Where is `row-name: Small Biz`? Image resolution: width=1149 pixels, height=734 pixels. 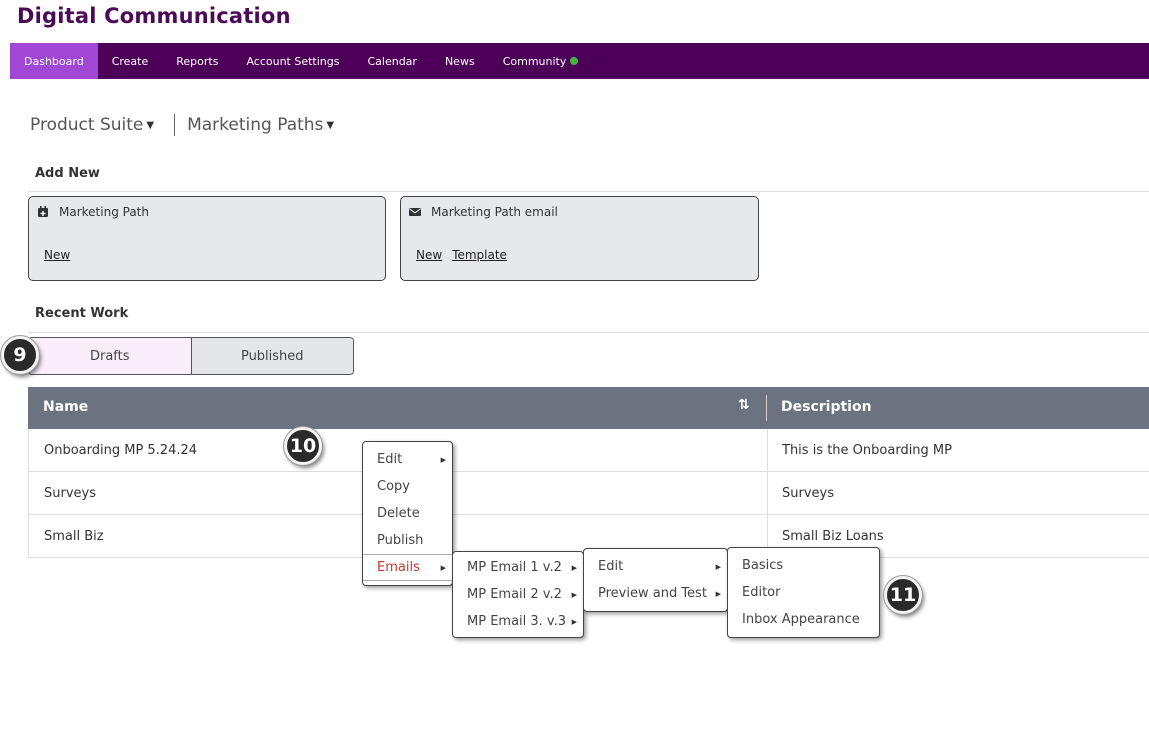 row-name: Small Biz is located at coordinates (74, 536).